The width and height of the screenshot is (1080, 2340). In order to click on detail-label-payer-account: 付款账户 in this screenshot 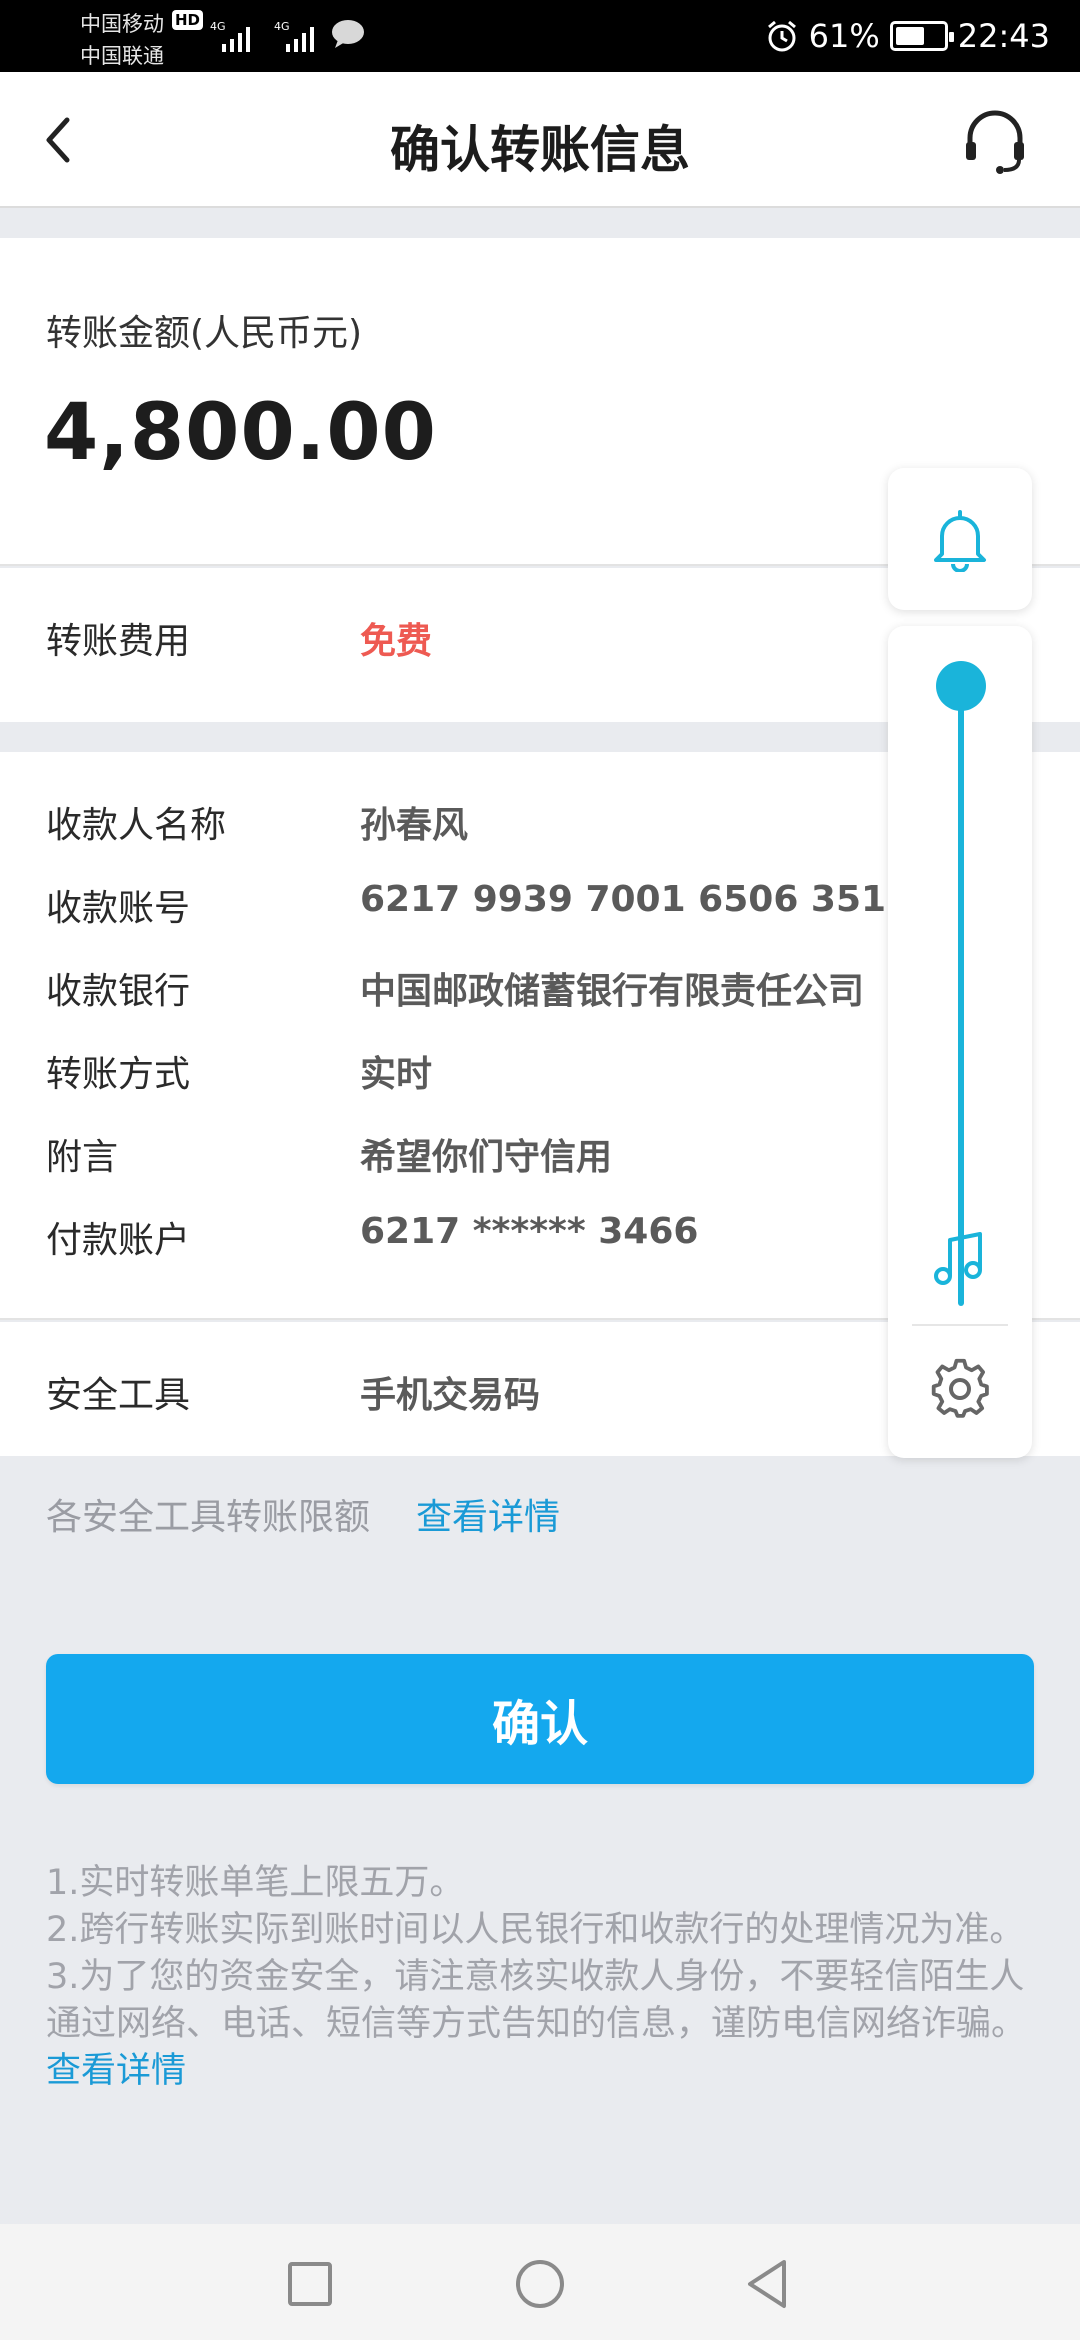, I will do `click(118, 1240)`.